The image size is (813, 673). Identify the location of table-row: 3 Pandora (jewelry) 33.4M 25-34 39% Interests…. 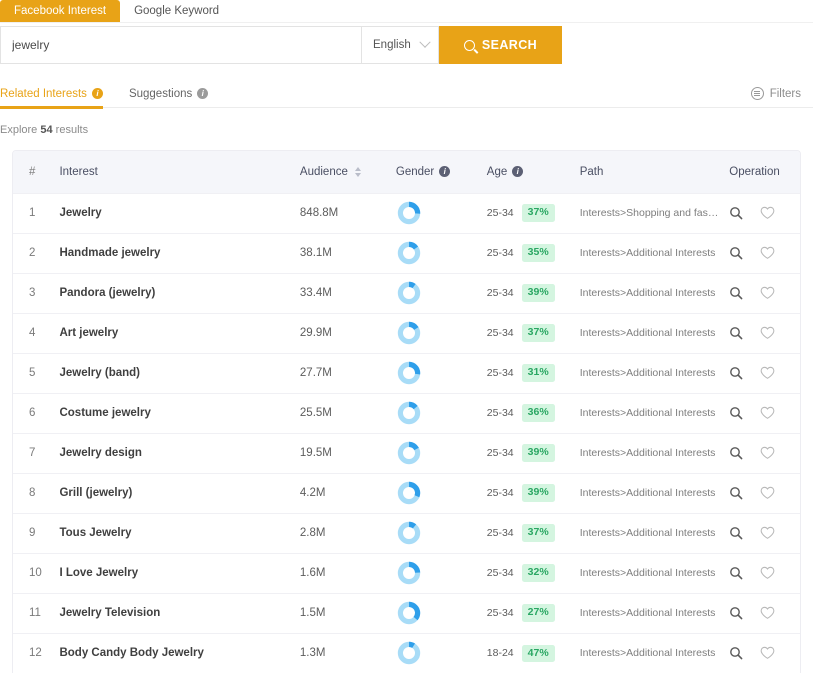
(406, 293).